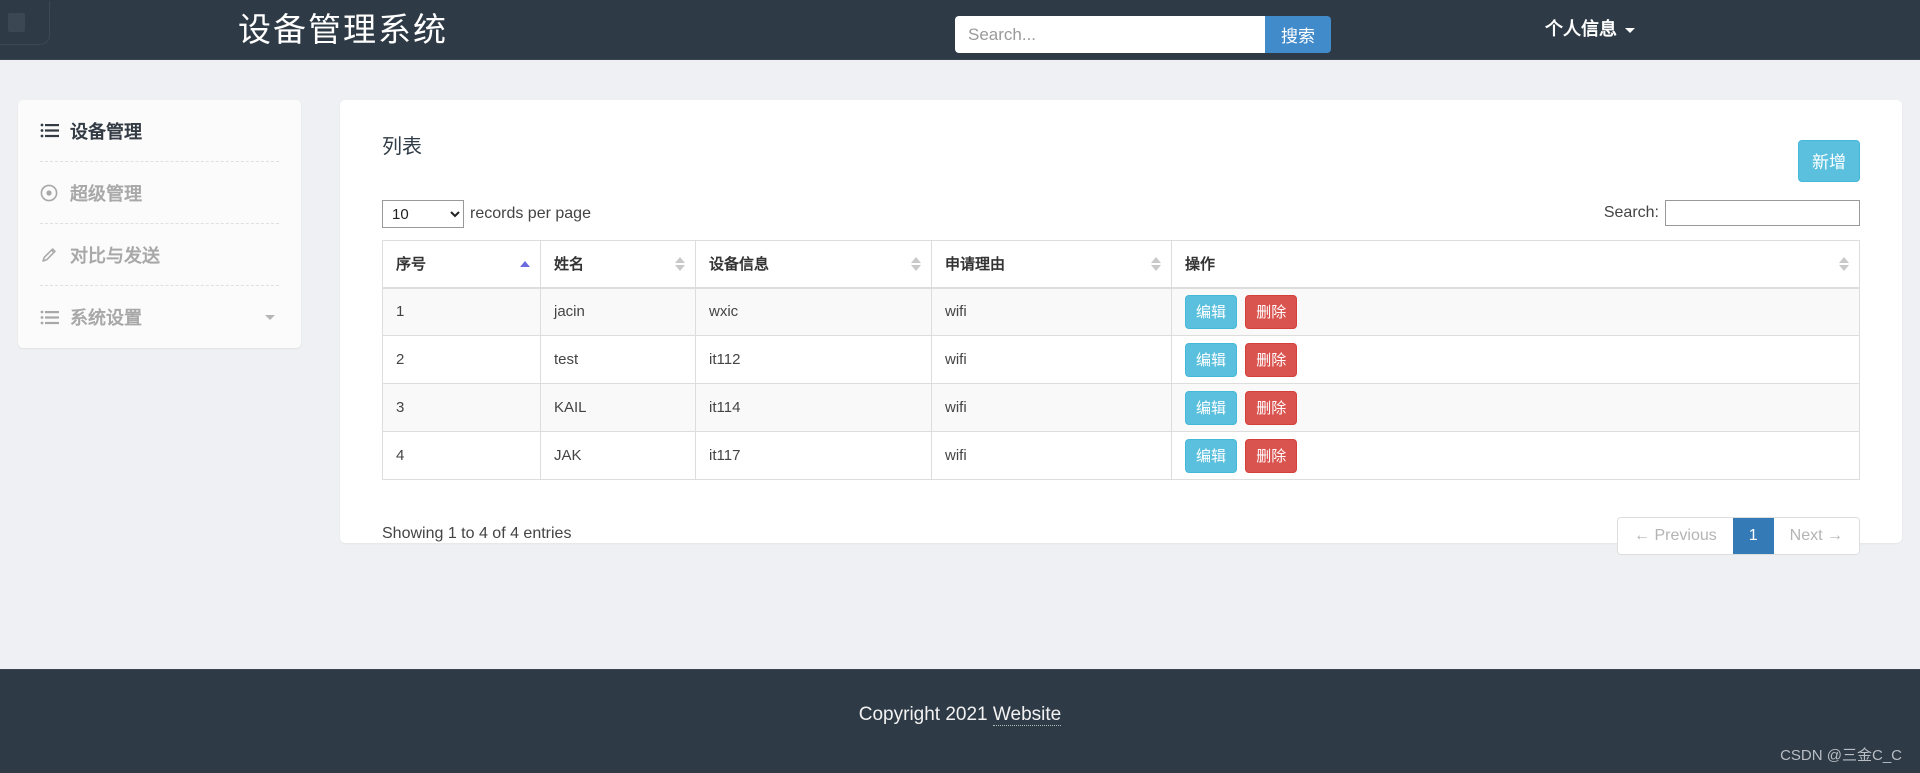  I want to click on column-header-index: 序号, so click(461, 264).